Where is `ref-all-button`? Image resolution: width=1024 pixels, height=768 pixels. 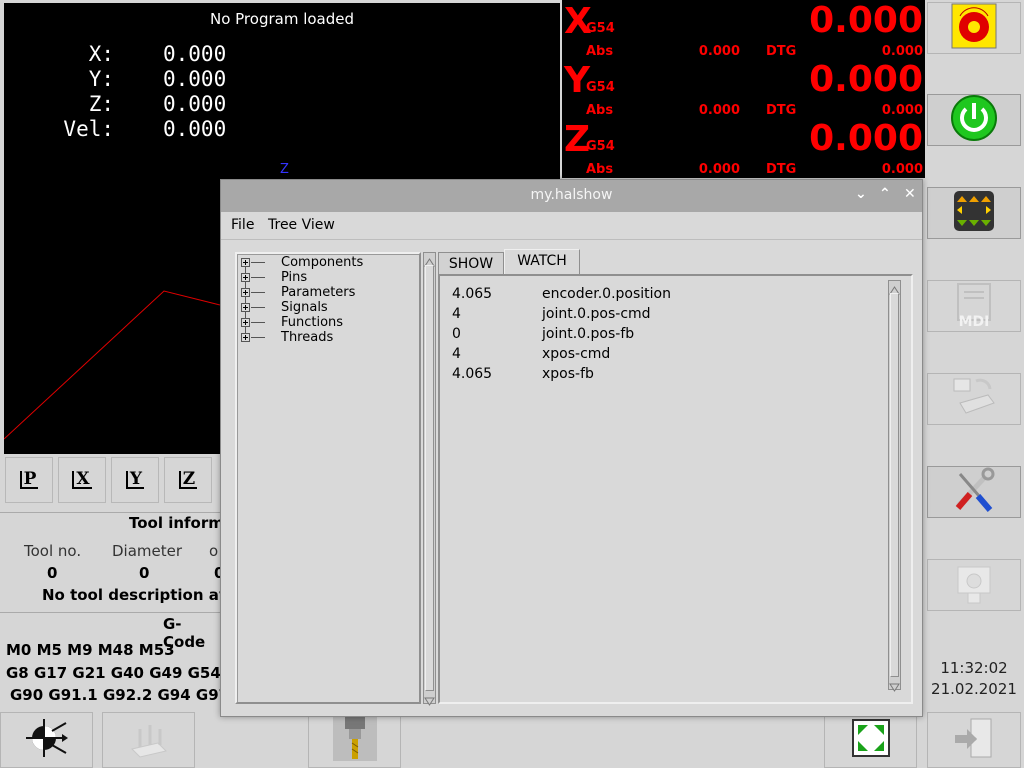
ref-all-button is located at coordinates (46, 740).